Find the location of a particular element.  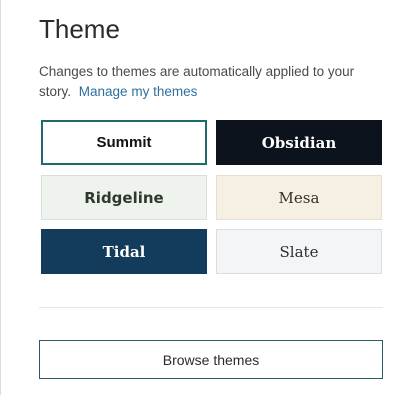

browse-themes-button: Browse themes is located at coordinates (211, 359).